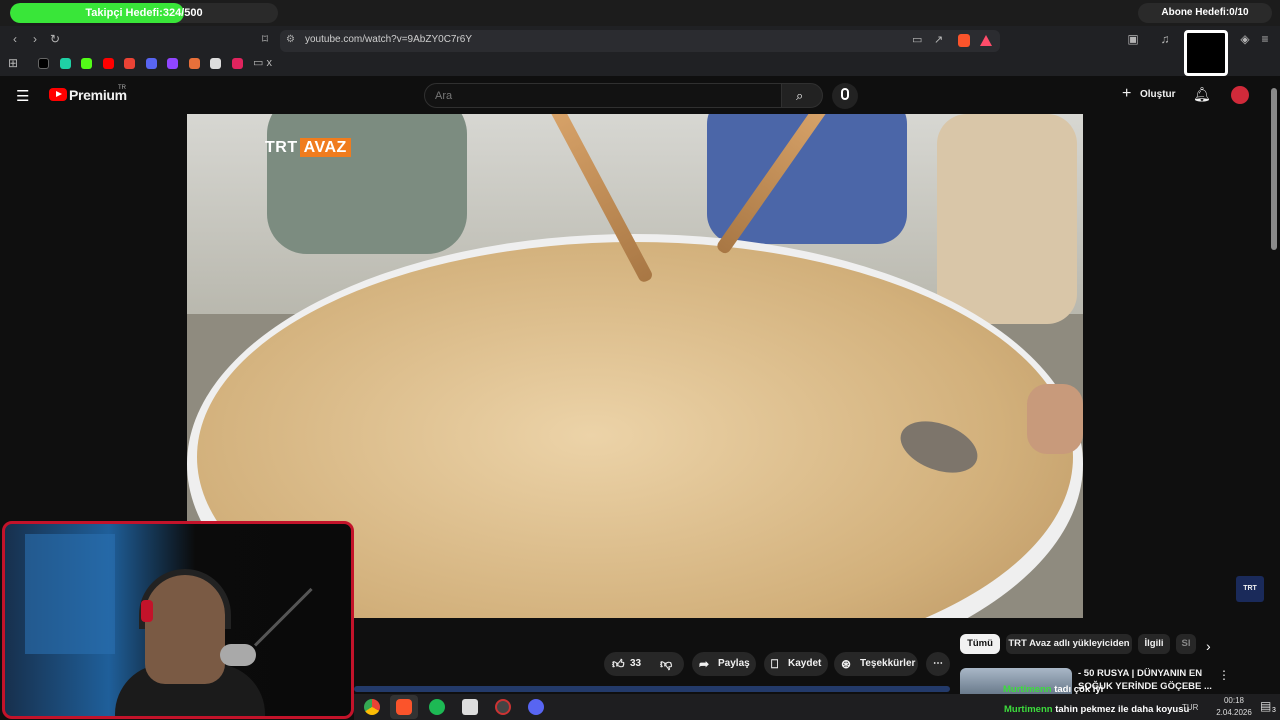 Image resolution: width=1280 pixels, height=720 pixels. I want to click on reload-icon: ↻, so click(55, 39).